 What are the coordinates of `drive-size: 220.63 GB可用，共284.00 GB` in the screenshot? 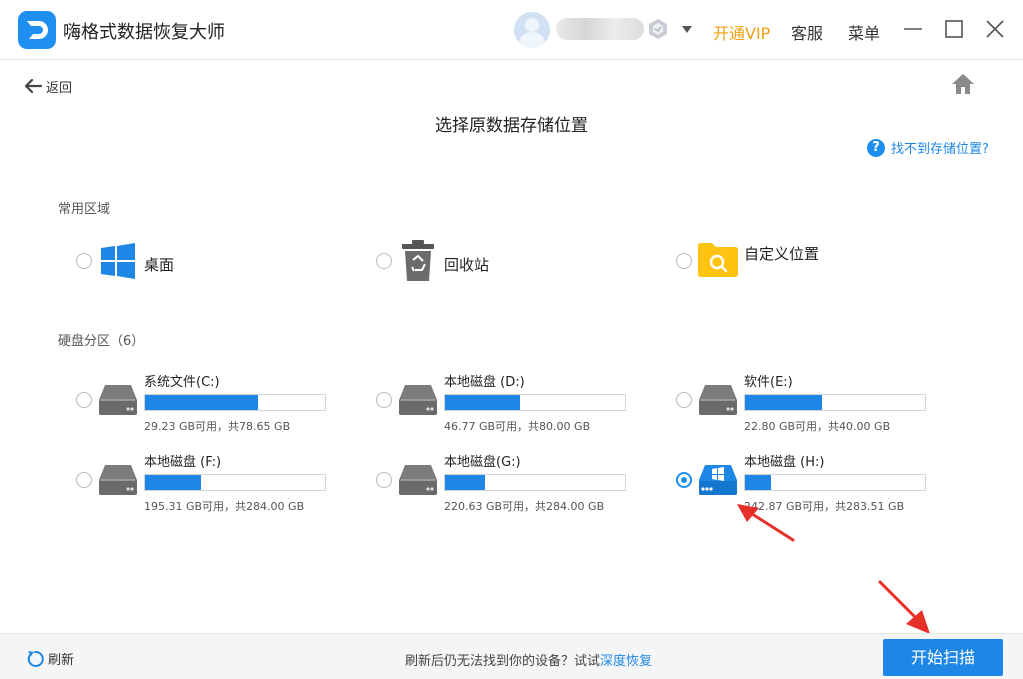 It's located at (524, 506).